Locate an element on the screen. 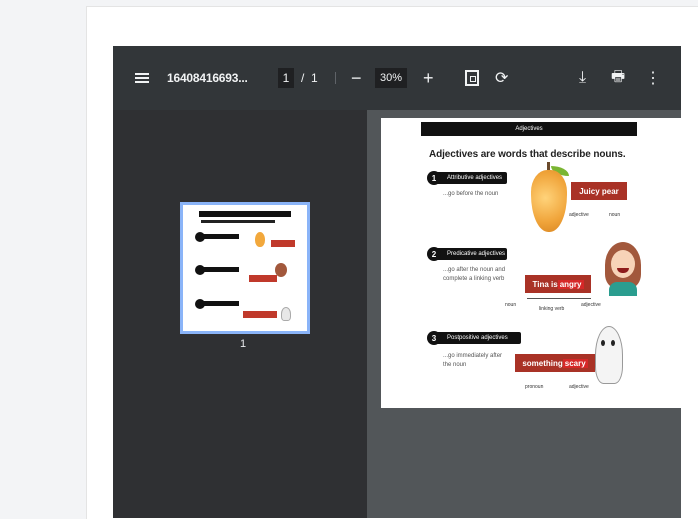 The width and height of the screenshot is (698, 519). download-icon: ⤓ is located at coordinates (582, 78).